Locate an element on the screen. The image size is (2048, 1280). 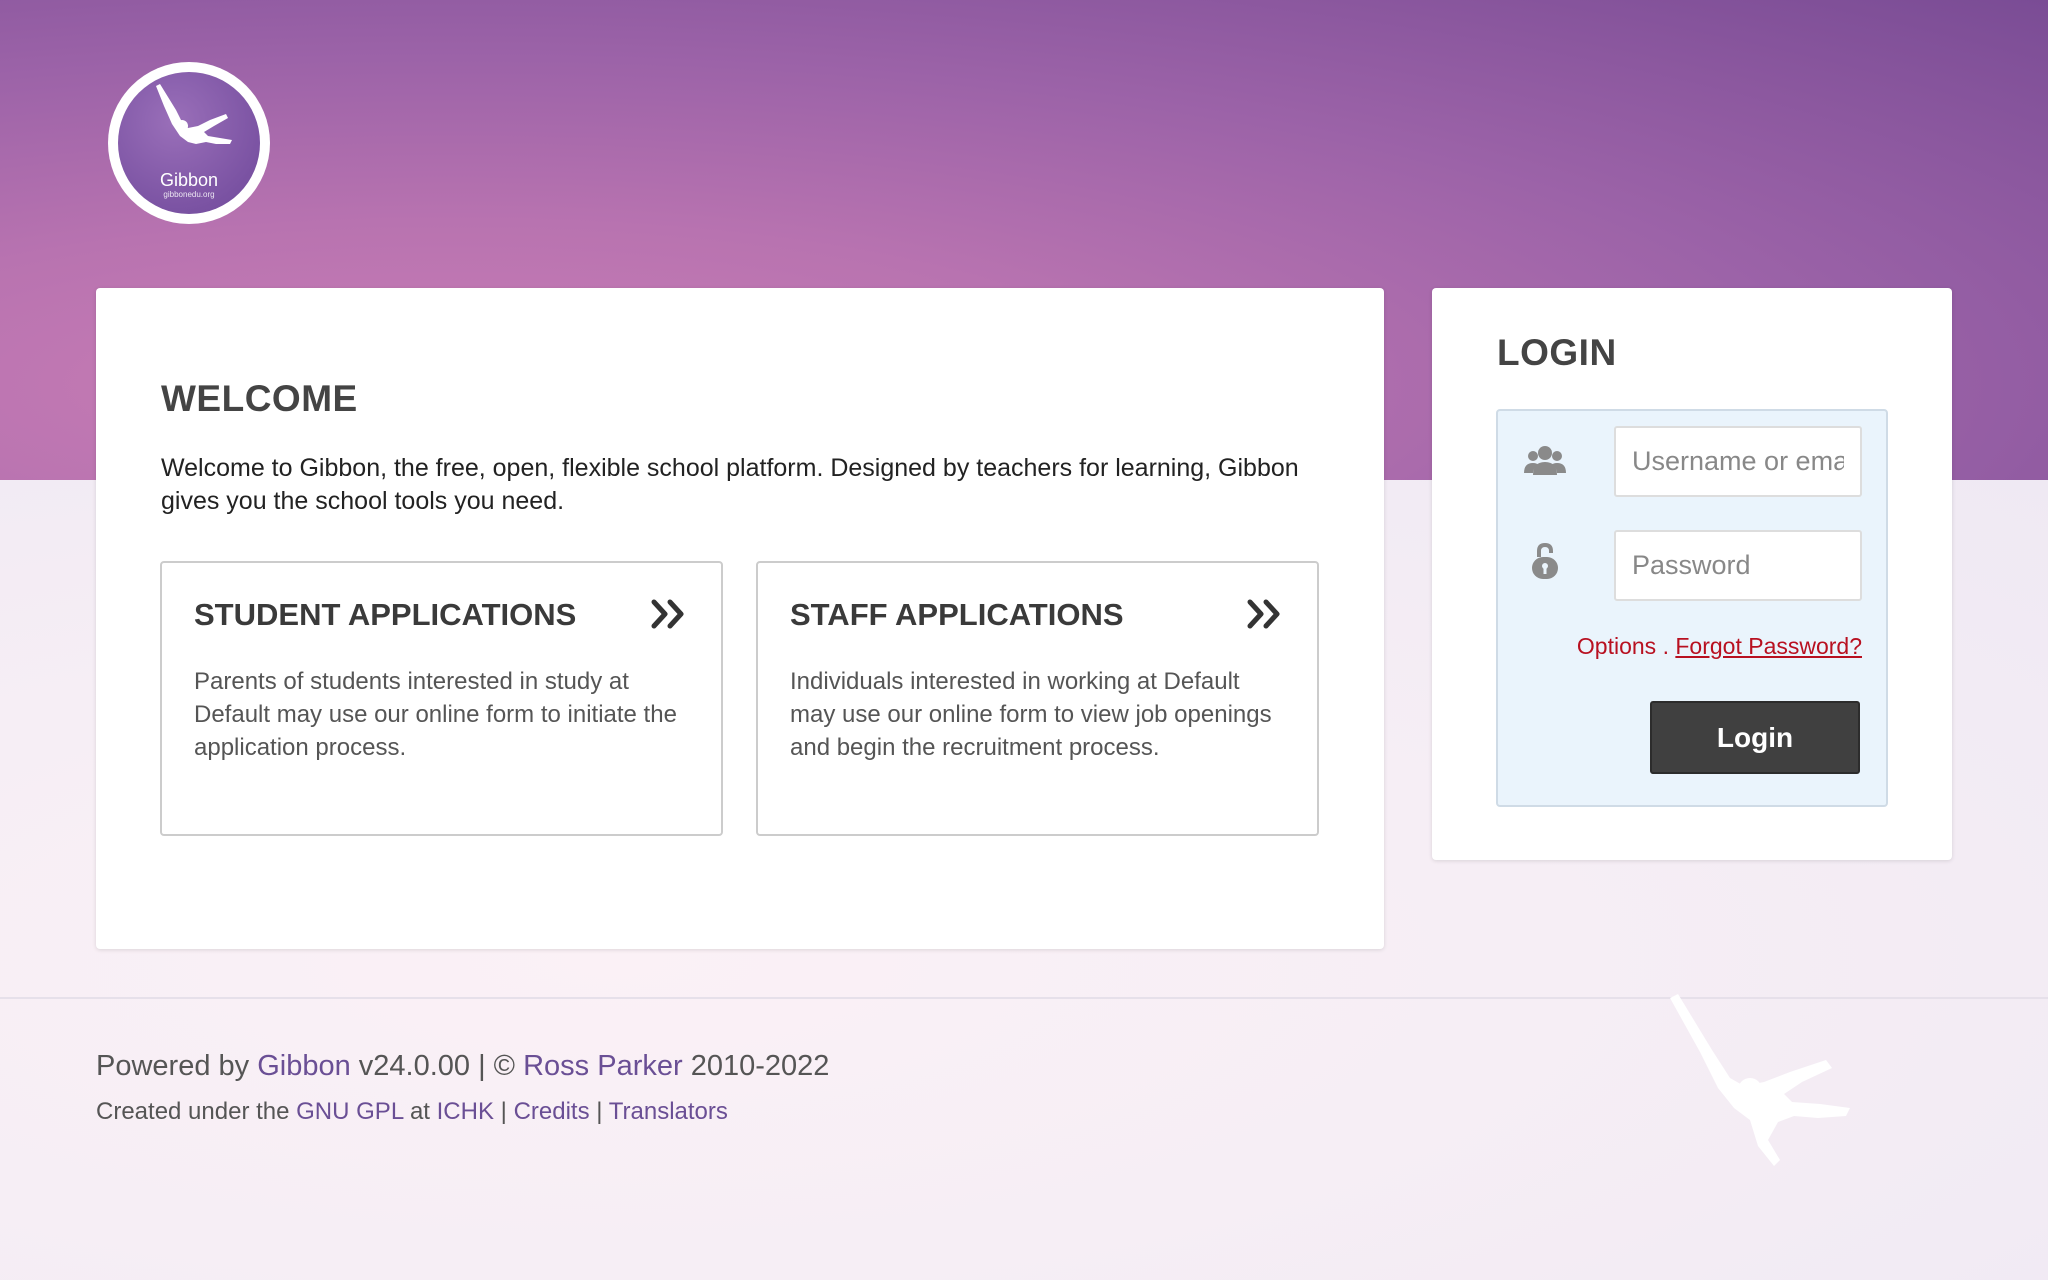
at-text: at is located at coordinates (420, 1111).